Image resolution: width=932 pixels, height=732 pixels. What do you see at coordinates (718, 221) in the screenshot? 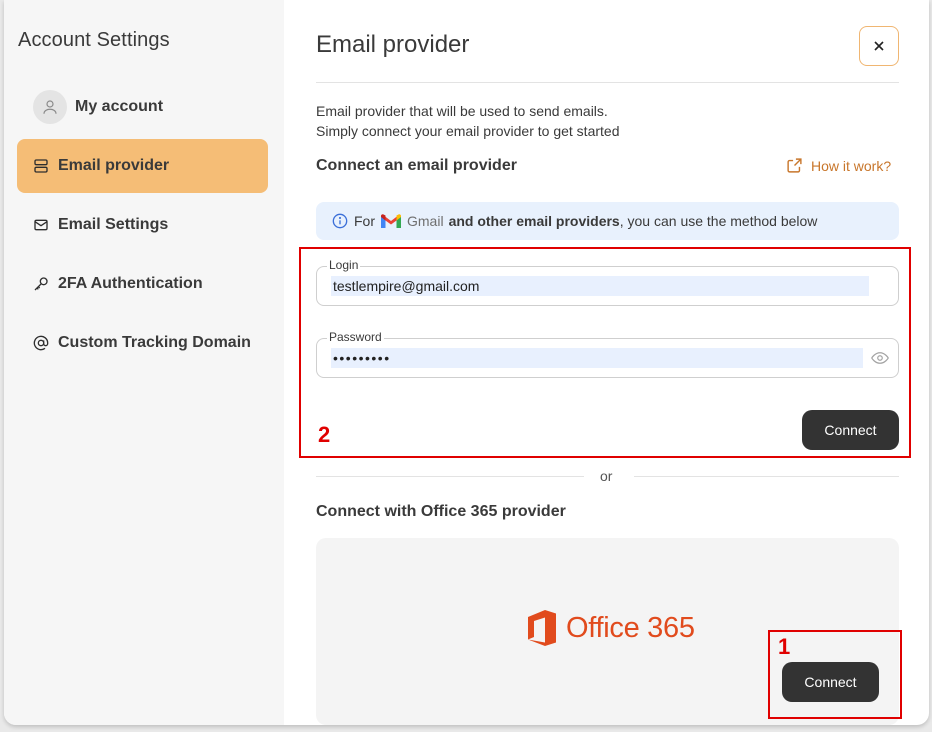
I see `info-suffix: , you can use the method below` at bounding box center [718, 221].